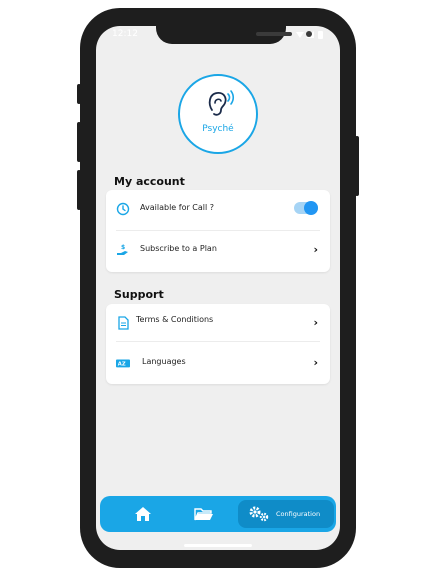  I want to click on nav-configuration-label: Configuration, so click(298, 514).